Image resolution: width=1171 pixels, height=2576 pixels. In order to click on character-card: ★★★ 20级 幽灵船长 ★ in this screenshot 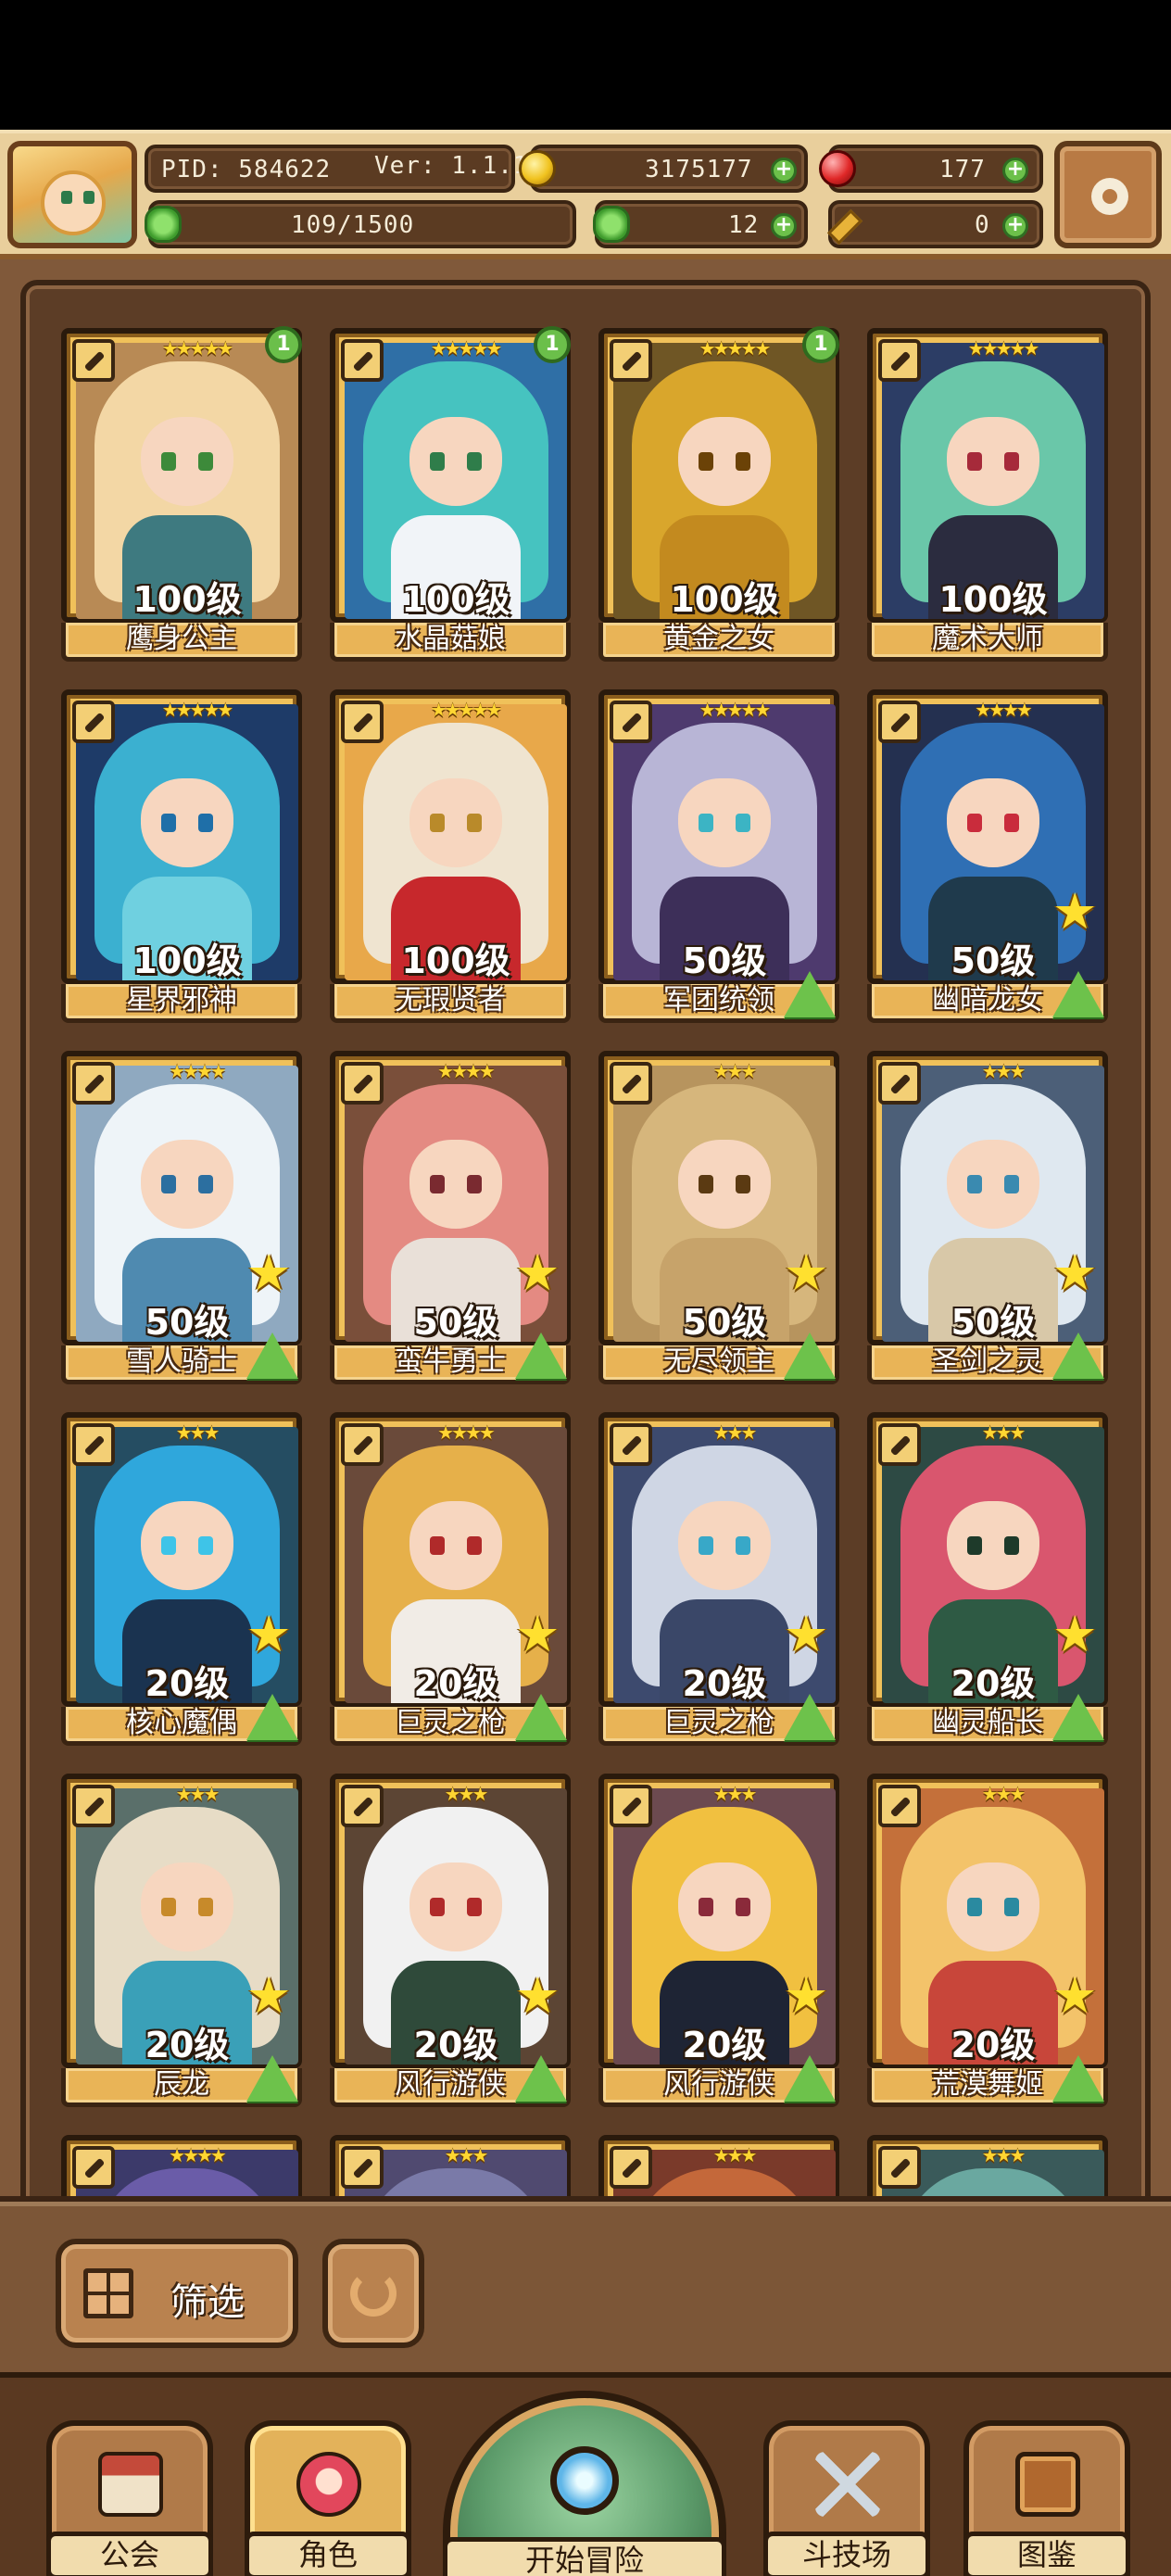, I will do `click(988, 1579)`.